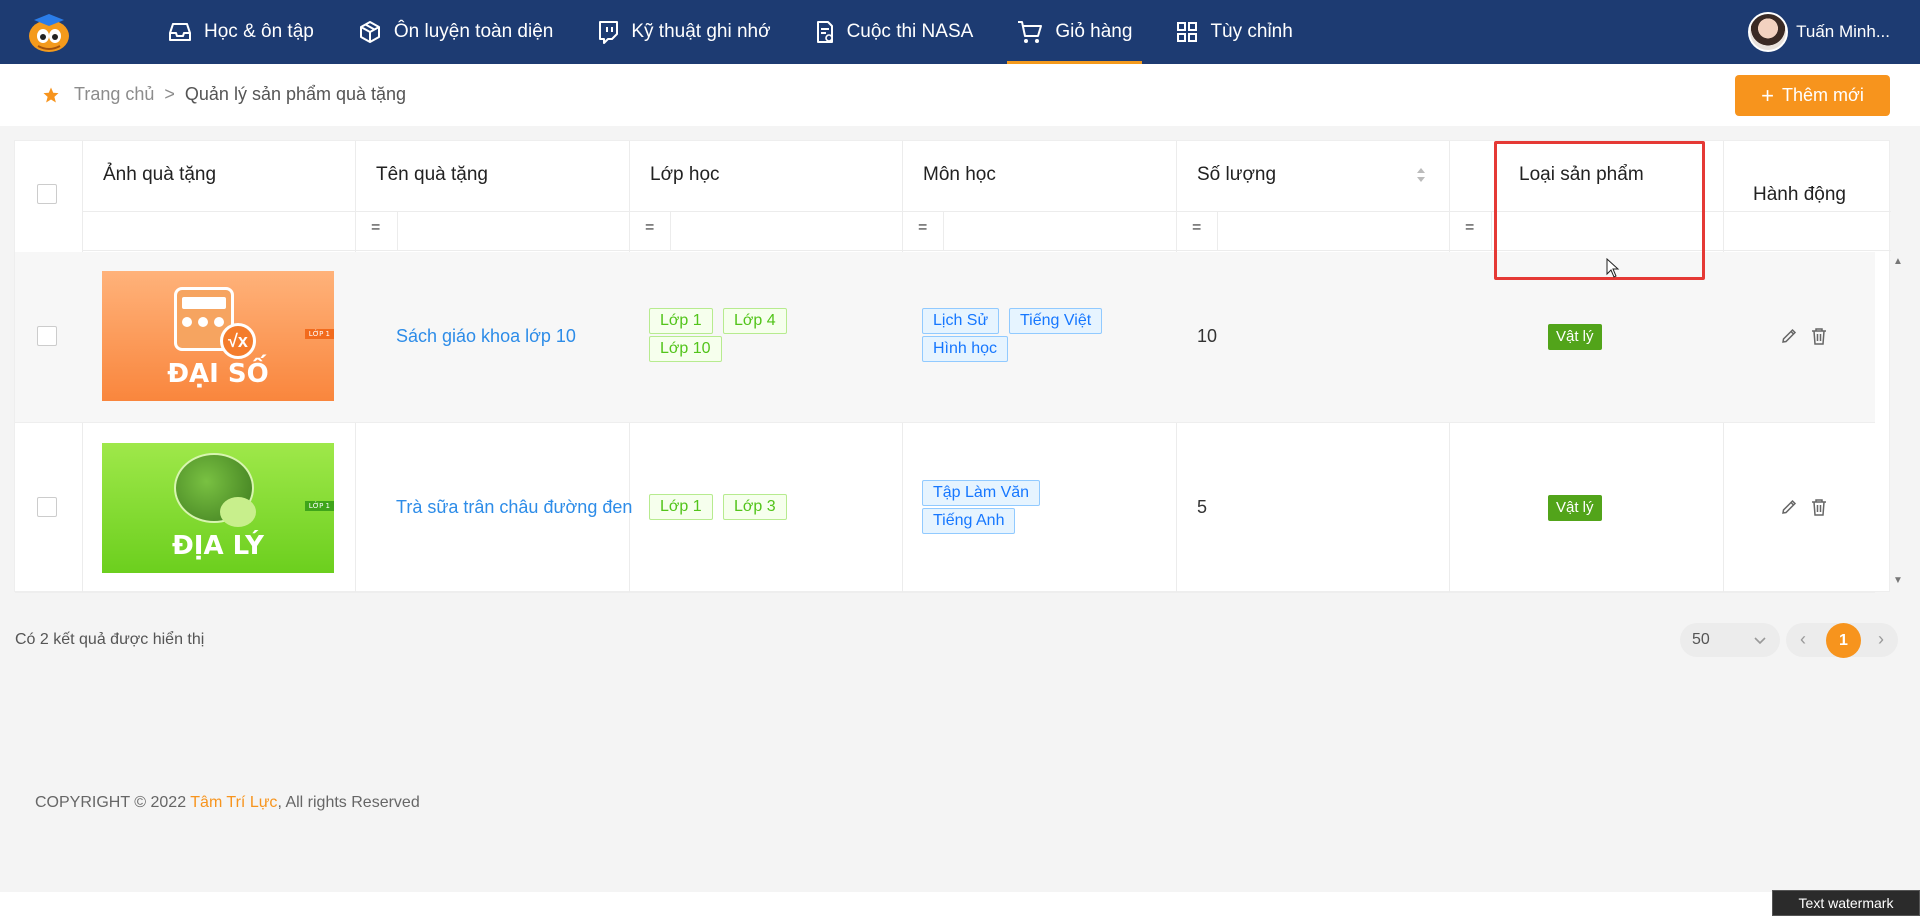  What do you see at coordinates (685, 175) in the screenshot?
I see `column-header-class: Lớp học` at bounding box center [685, 175].